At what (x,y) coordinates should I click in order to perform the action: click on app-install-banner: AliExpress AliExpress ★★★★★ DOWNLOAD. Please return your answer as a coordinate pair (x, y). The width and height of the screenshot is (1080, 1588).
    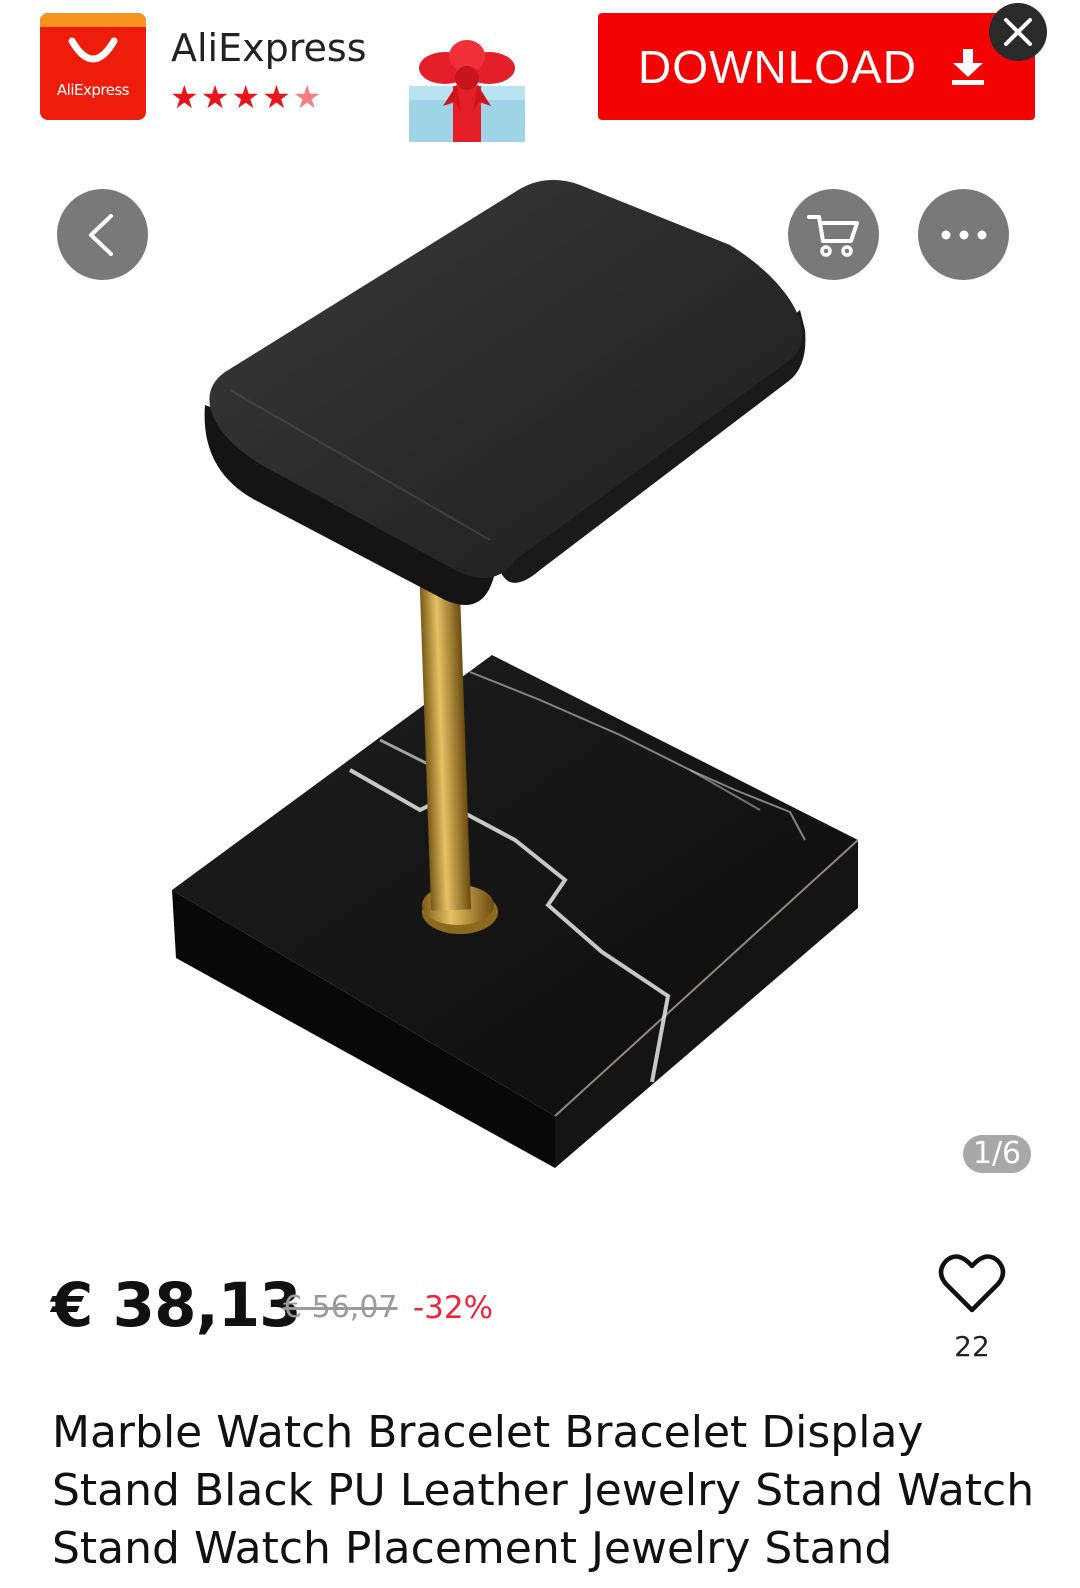
    Looking at the image, I should click on (540, 72).